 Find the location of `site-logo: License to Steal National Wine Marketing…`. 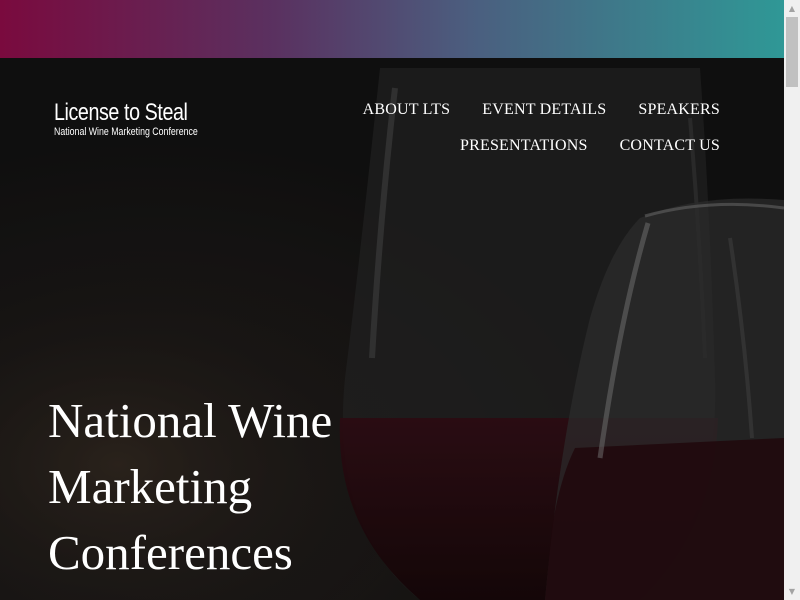

site-logo: License to Steal National Wine Marketing… is located at coordinates (144, 119).